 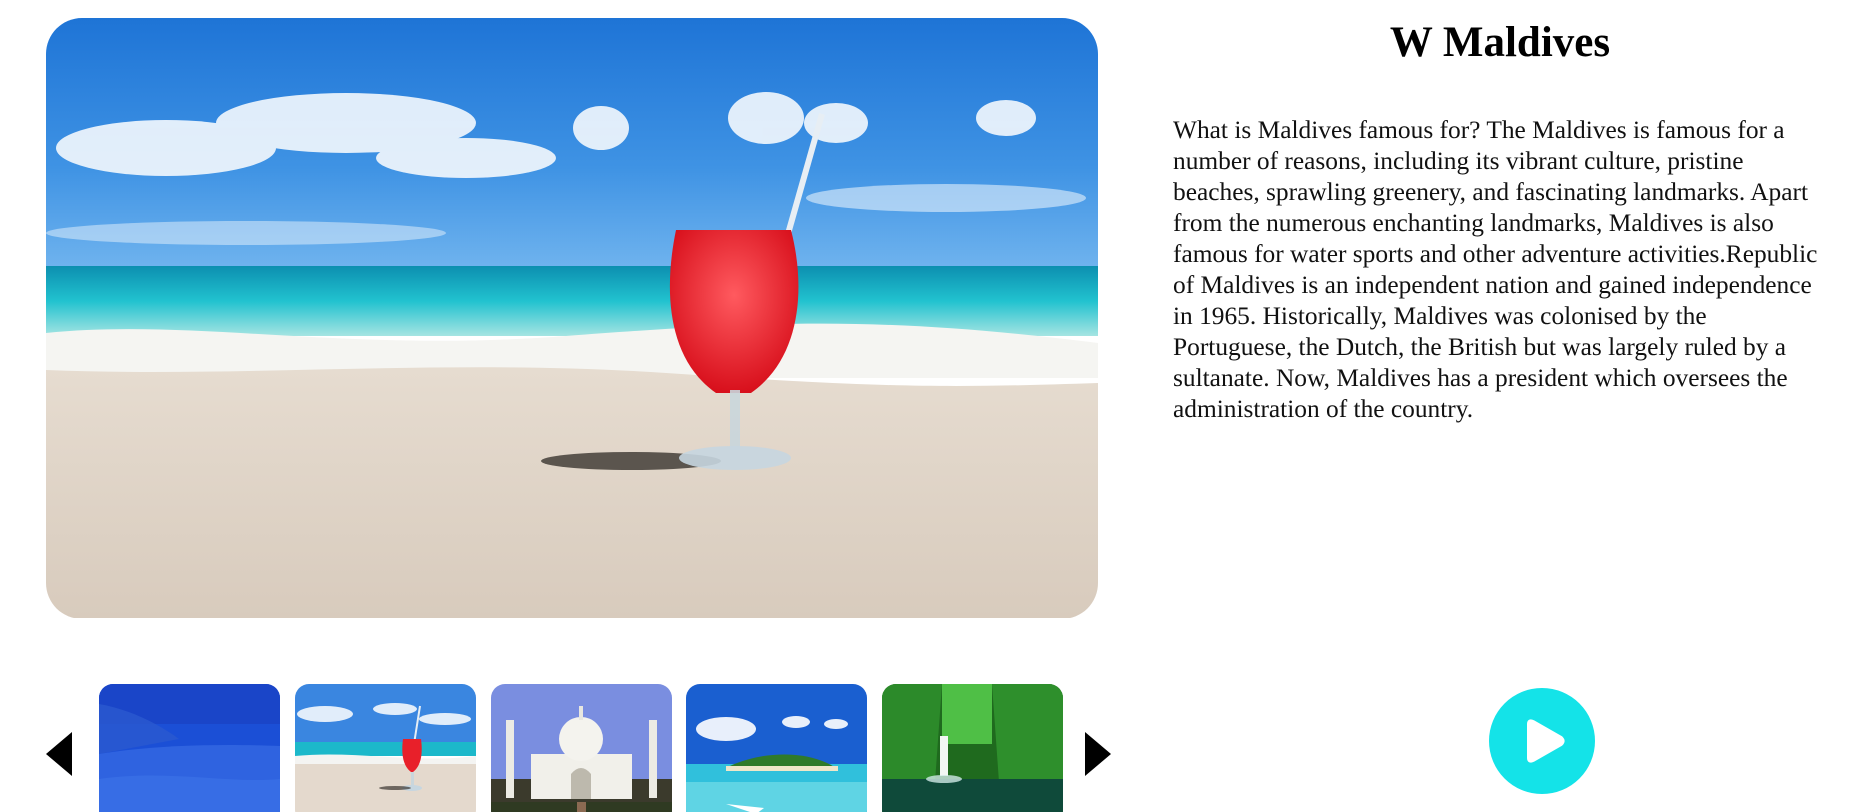 What do you see at coordinates (581, 748) in the screenshot?
I see `taj-mahal-thumbnail` at bounding box center [581, 748].